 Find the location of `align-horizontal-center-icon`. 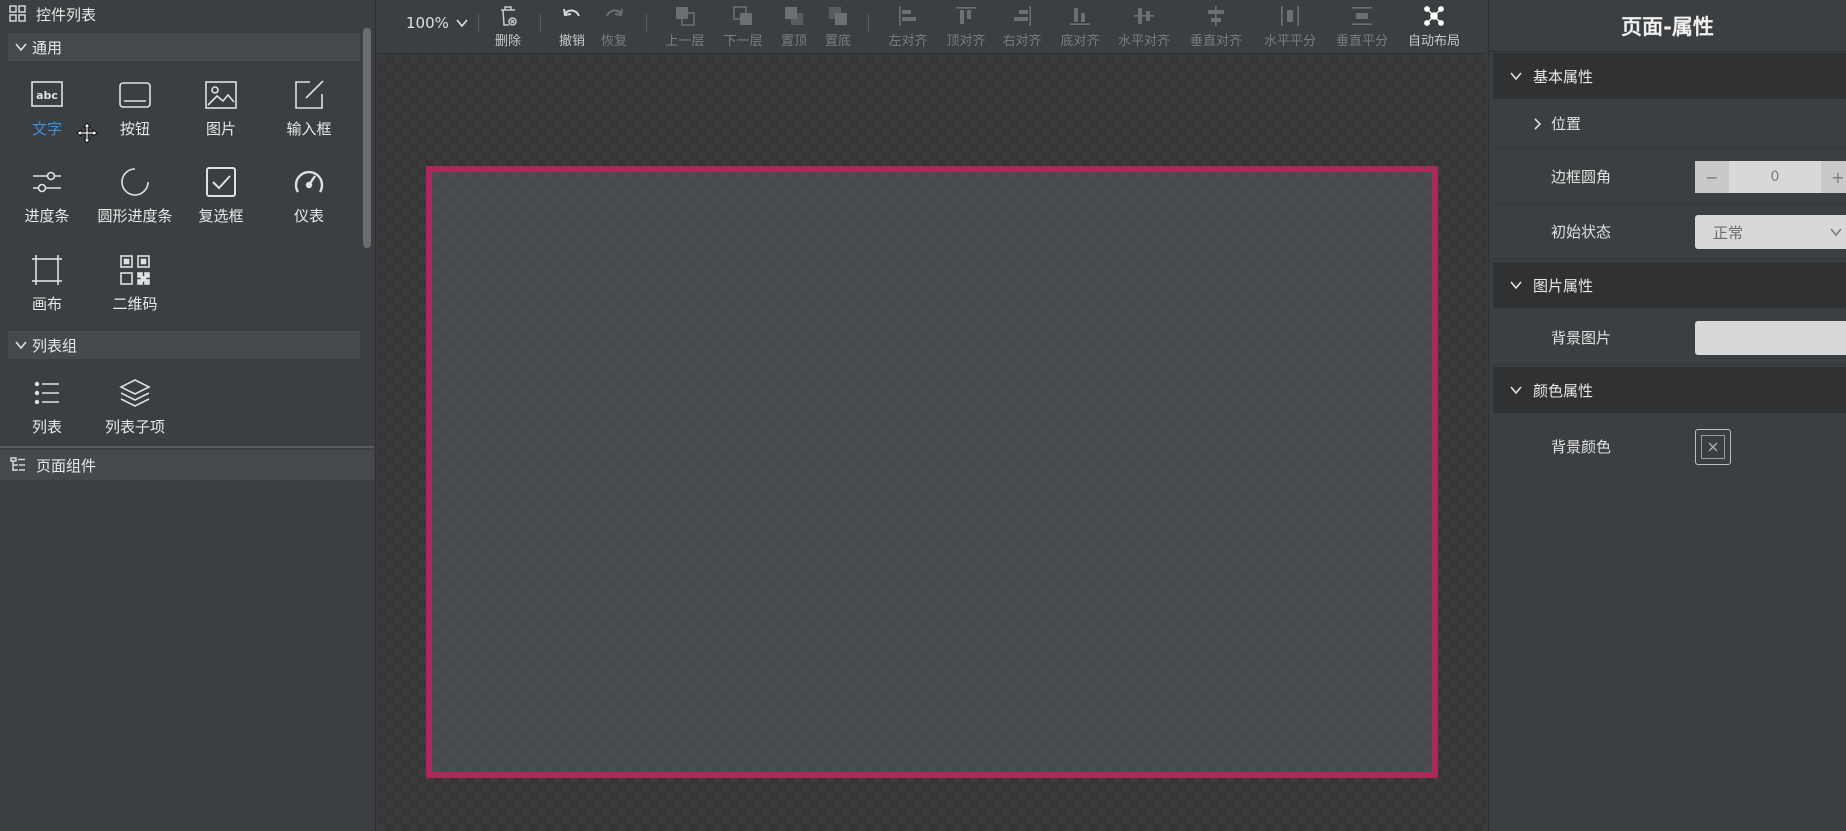

align-horizontal-center-icon is located at coordinates (1144, 16).